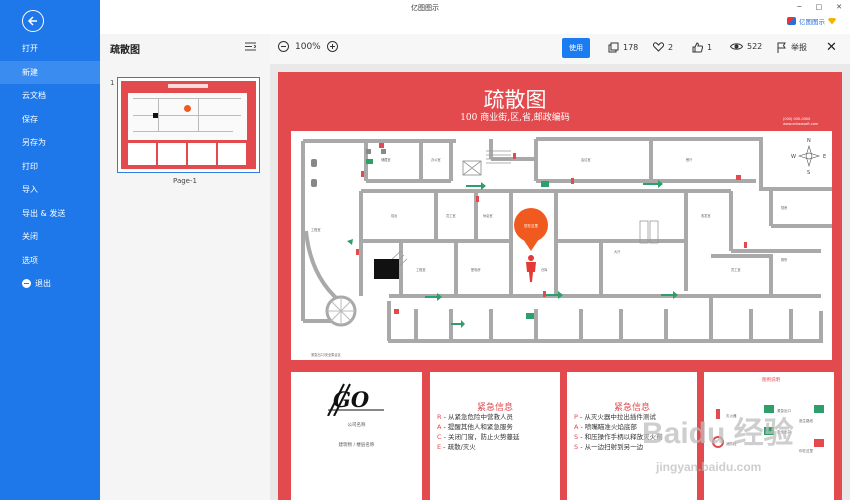  What do you see at coordinates (824, 157) in the screenshot?
I see `compass-east: E` at bounding box center [824, 157].